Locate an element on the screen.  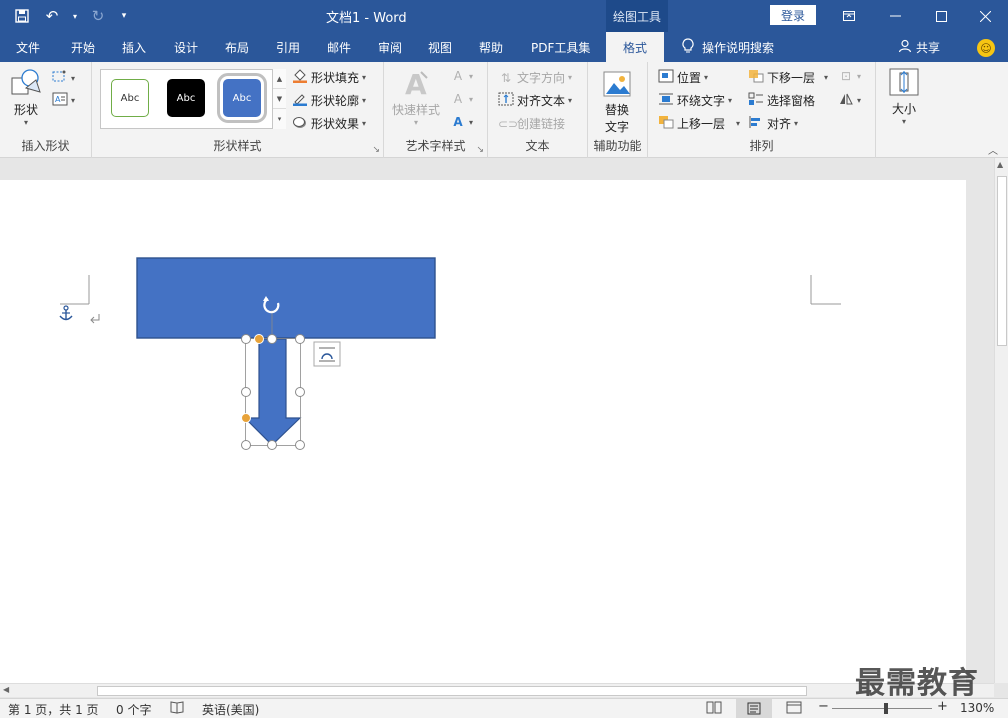
resize-handle-top is located at coordinates (272, 339).